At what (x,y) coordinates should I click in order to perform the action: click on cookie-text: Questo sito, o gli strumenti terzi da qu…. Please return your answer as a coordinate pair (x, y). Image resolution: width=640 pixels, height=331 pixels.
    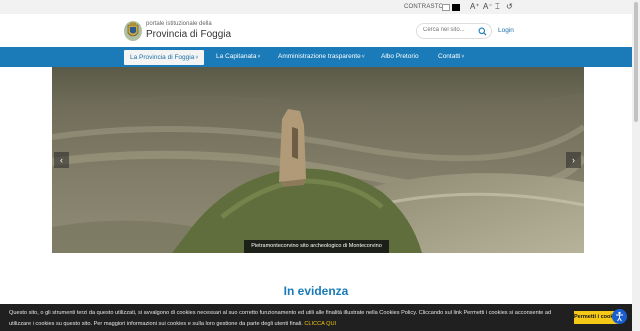
    Looking at the image, I should click on (287, 319).